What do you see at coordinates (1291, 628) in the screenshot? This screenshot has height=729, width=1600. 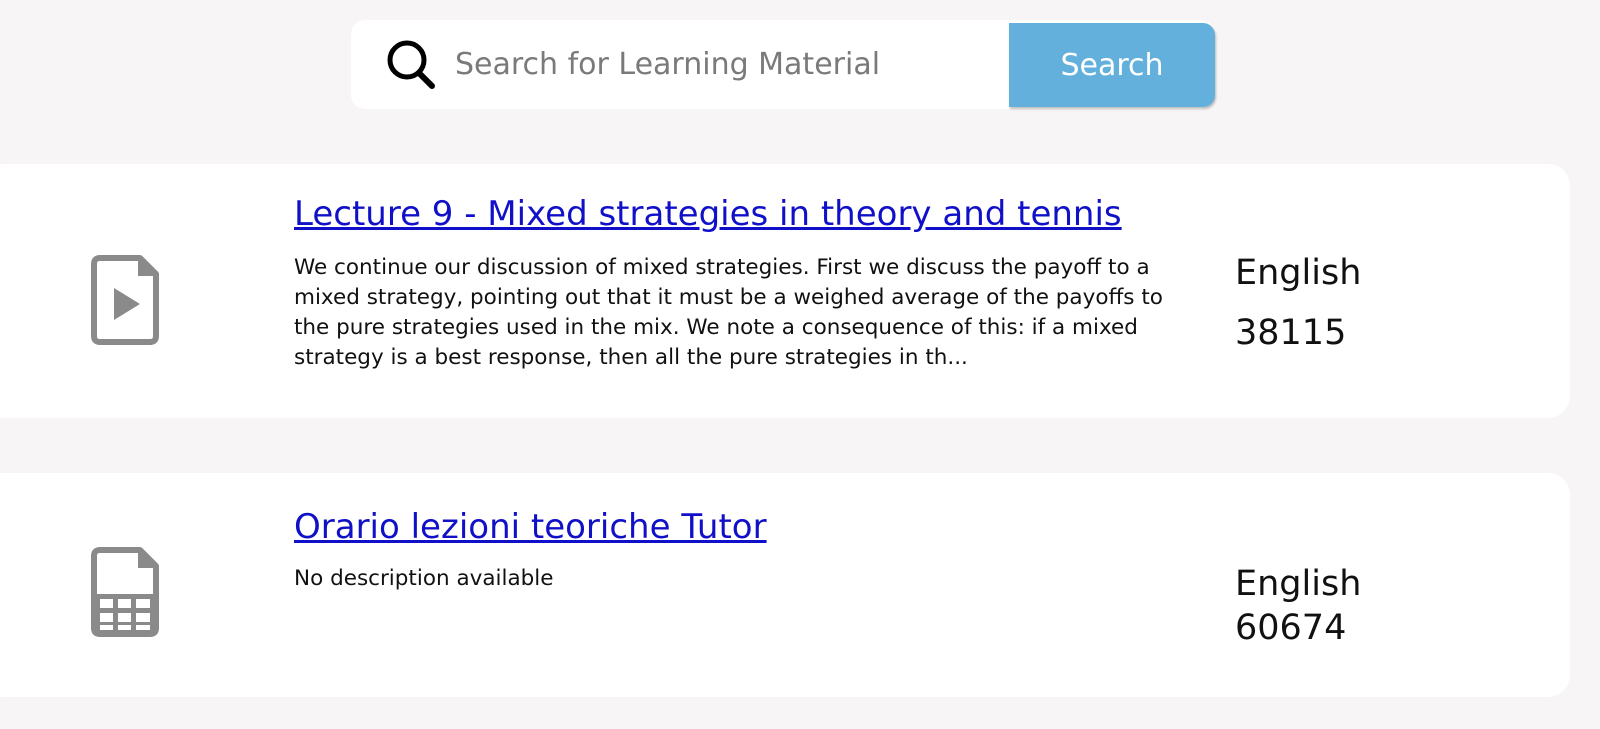 I see `result-count: 60674` at bounding box center [1291, 628].